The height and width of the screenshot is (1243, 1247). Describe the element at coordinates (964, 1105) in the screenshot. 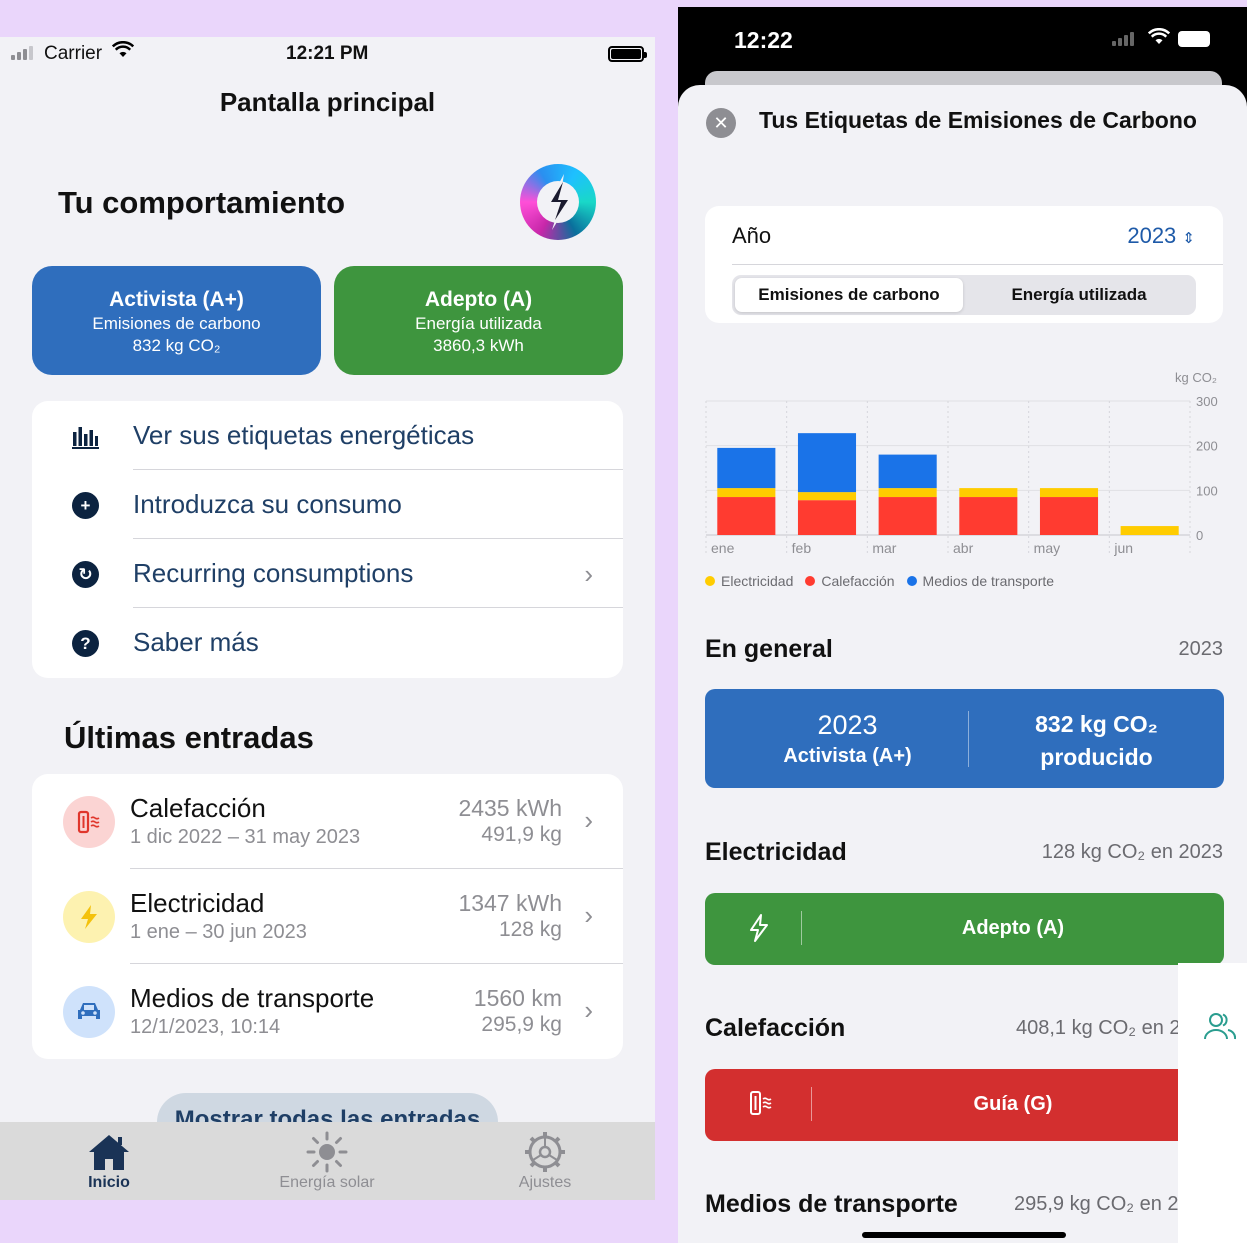

I see `heating-rating-card: Guía (G)` at that location.